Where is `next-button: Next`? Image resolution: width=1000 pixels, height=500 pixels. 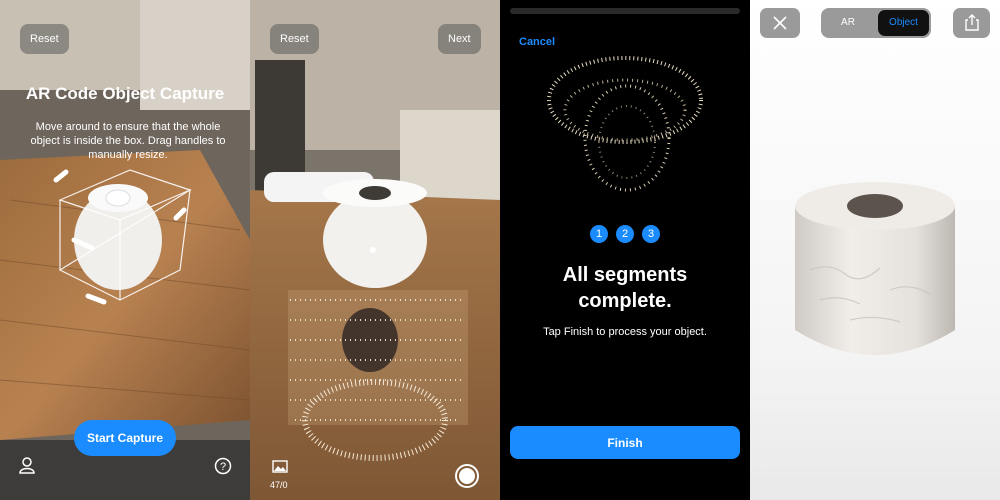 next-button: Next is located at coordinates (459, 39).